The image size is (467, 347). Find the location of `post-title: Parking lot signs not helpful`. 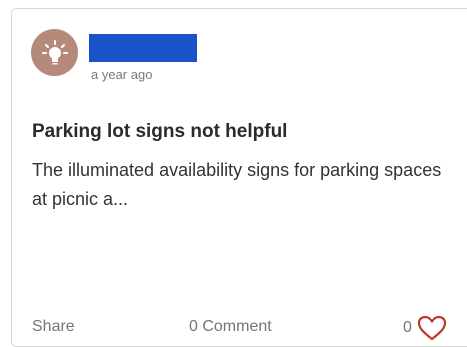

post-title: Parking lot signs not helpful is located at coordinates (159, 132).